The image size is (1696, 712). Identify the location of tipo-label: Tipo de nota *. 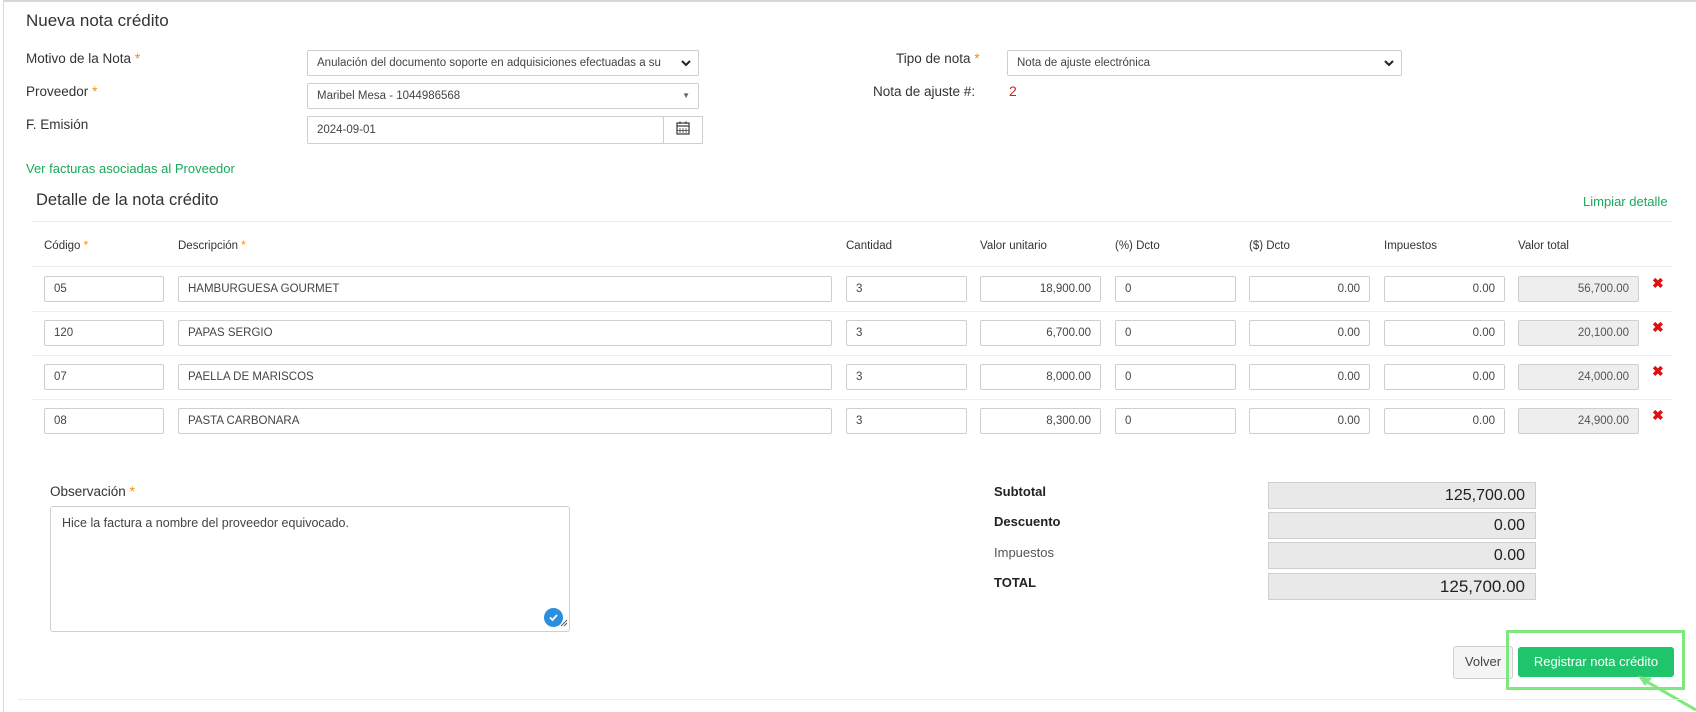
(938, 58).